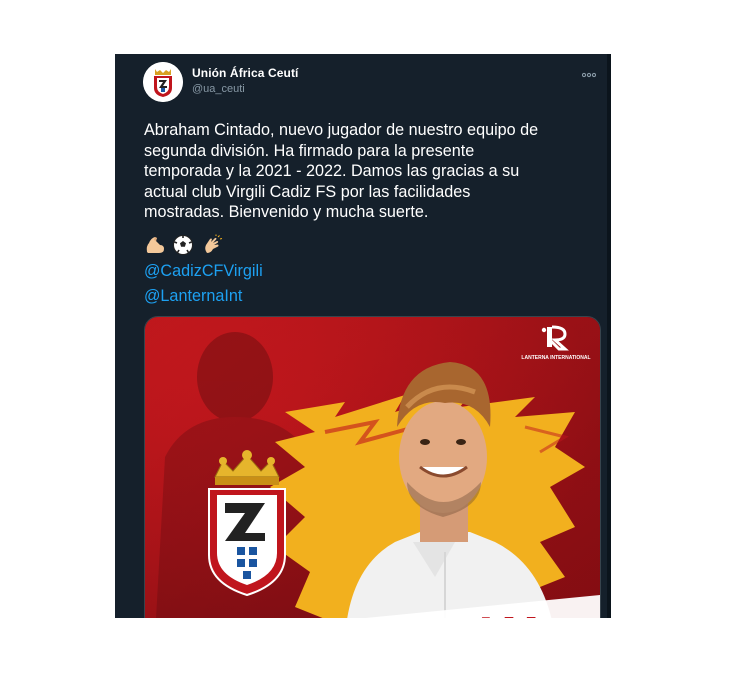 This screenshot has width=742, height=687. I want to click on author-name: Unión África Ceutí, so click(245, 73).